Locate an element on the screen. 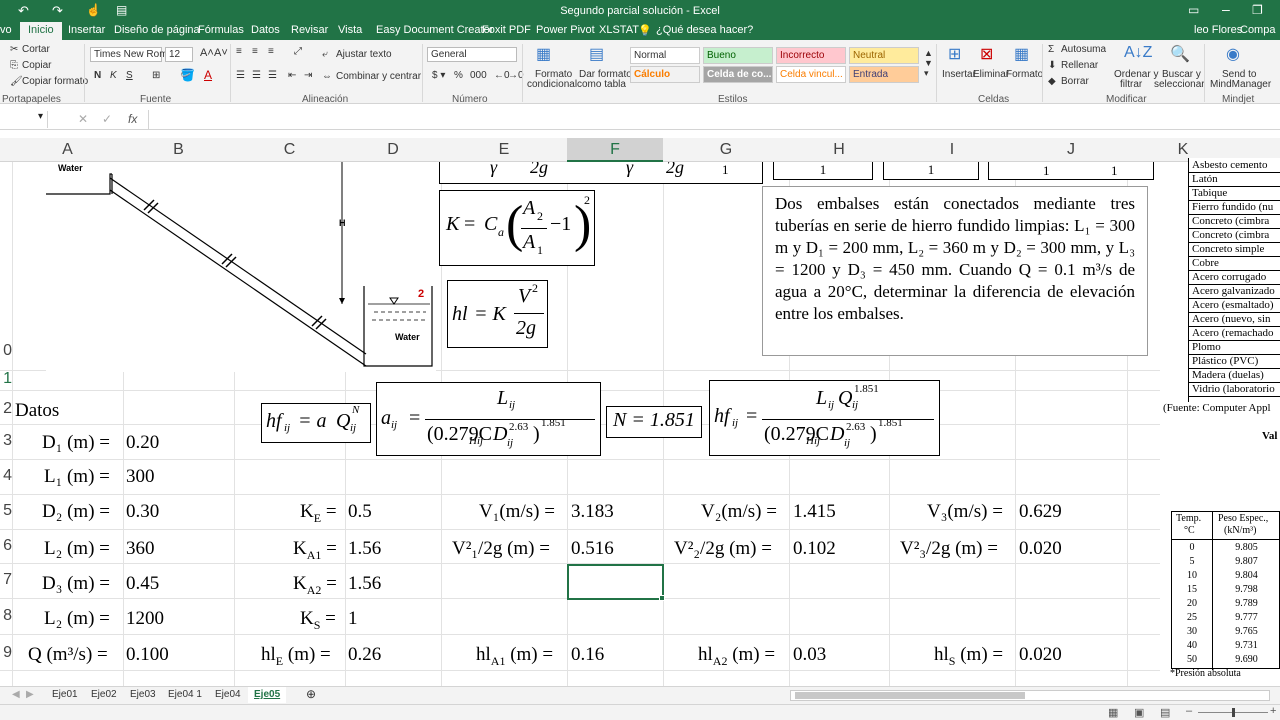  zoom-slider-thumb is located at coordinates (1233, 712).